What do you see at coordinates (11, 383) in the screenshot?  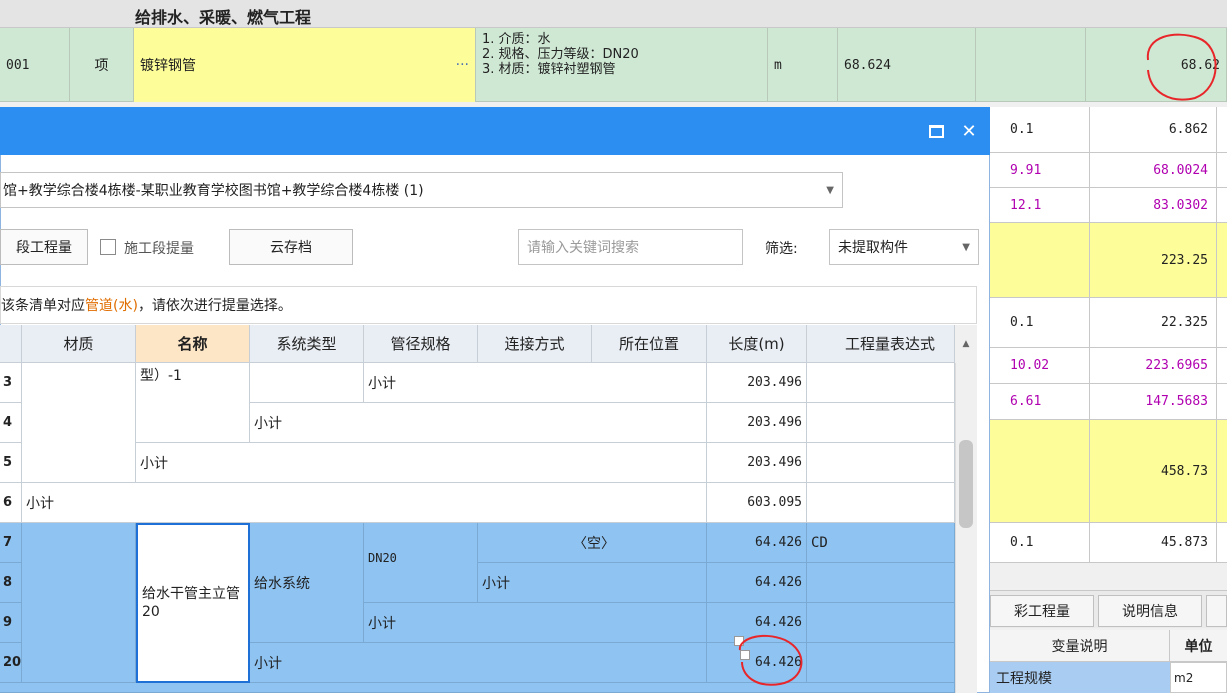 I see `row-number: 3` at bounding box center [11, 383].